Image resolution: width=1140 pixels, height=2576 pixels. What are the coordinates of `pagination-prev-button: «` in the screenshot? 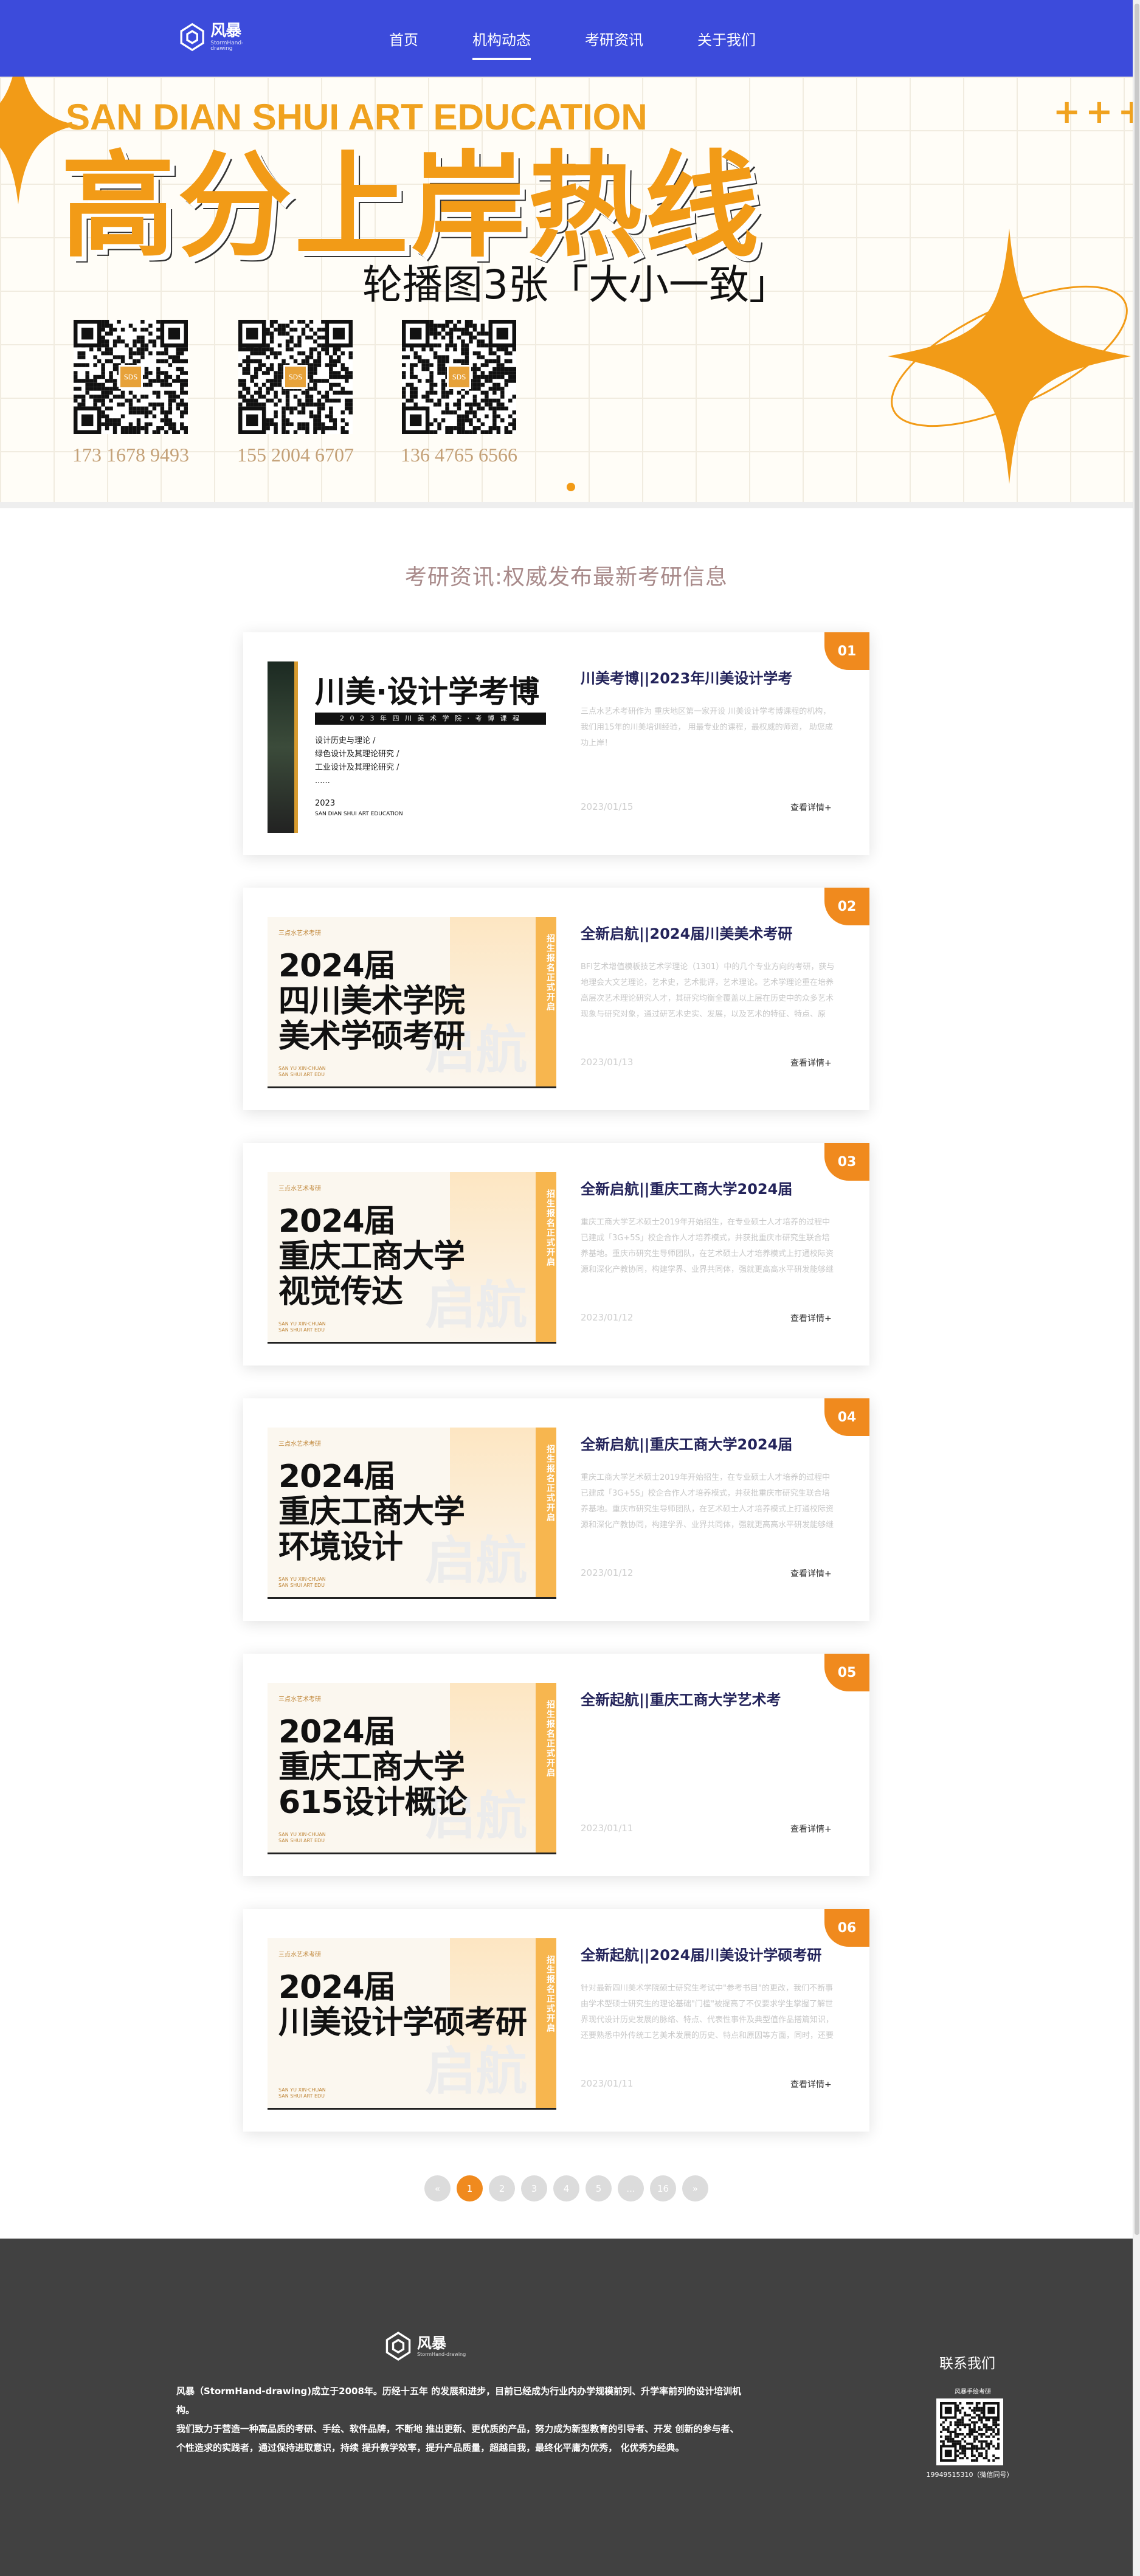 It's located at (437, 2188).